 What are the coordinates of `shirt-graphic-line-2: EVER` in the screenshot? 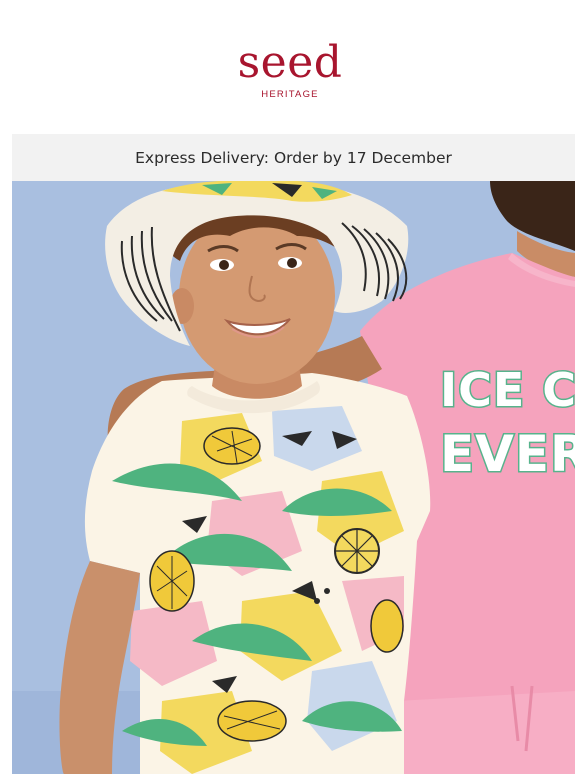 It's located at (507, 454).